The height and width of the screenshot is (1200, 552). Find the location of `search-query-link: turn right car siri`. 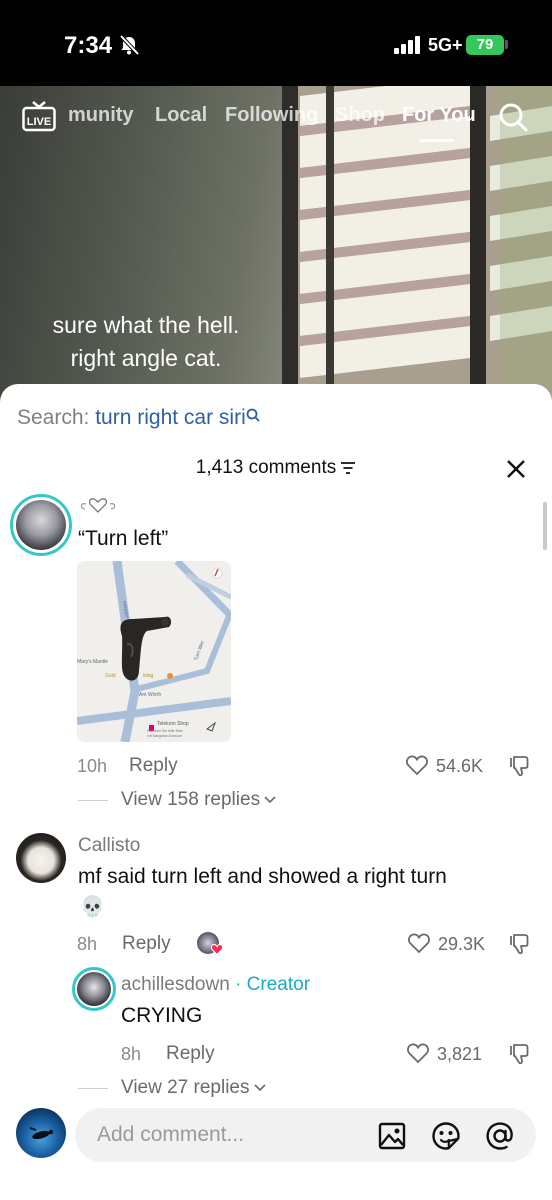

search-query-link: turn right car siri is located at coordinates (170, 417).